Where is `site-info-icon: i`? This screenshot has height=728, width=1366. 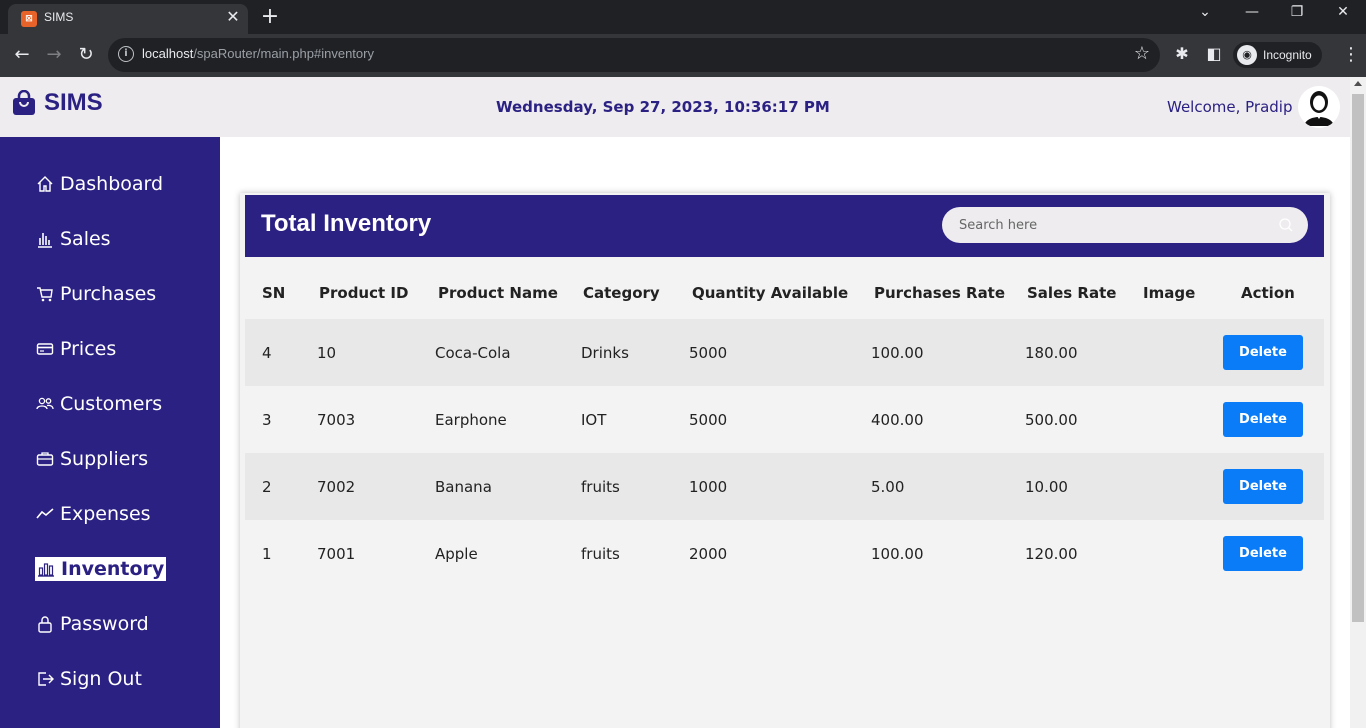 site-info-icon: i is located at coordinates (126, 54).